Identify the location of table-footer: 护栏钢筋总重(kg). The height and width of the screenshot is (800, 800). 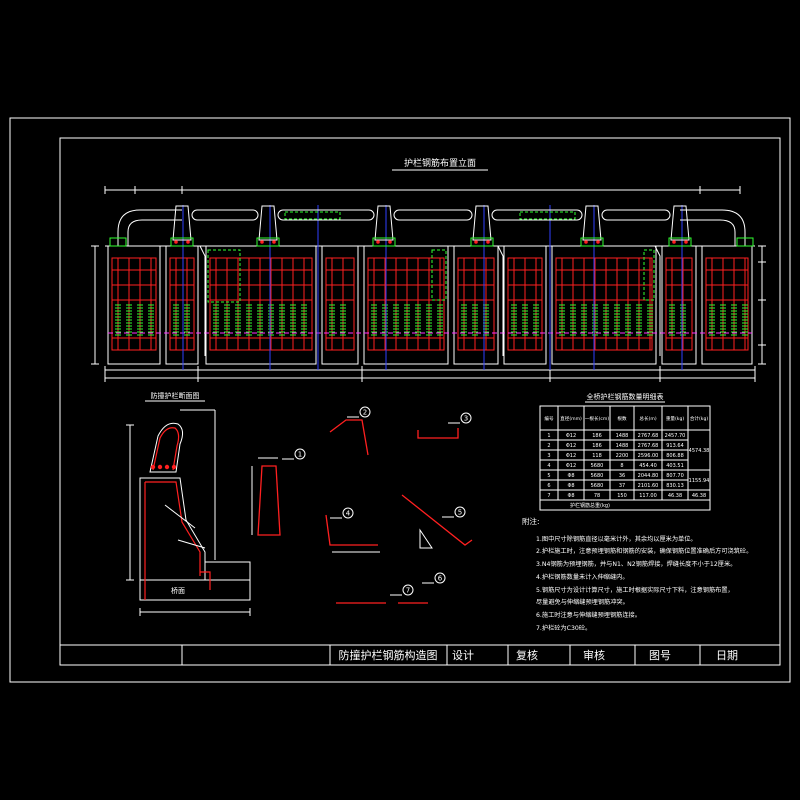
(590, 505).